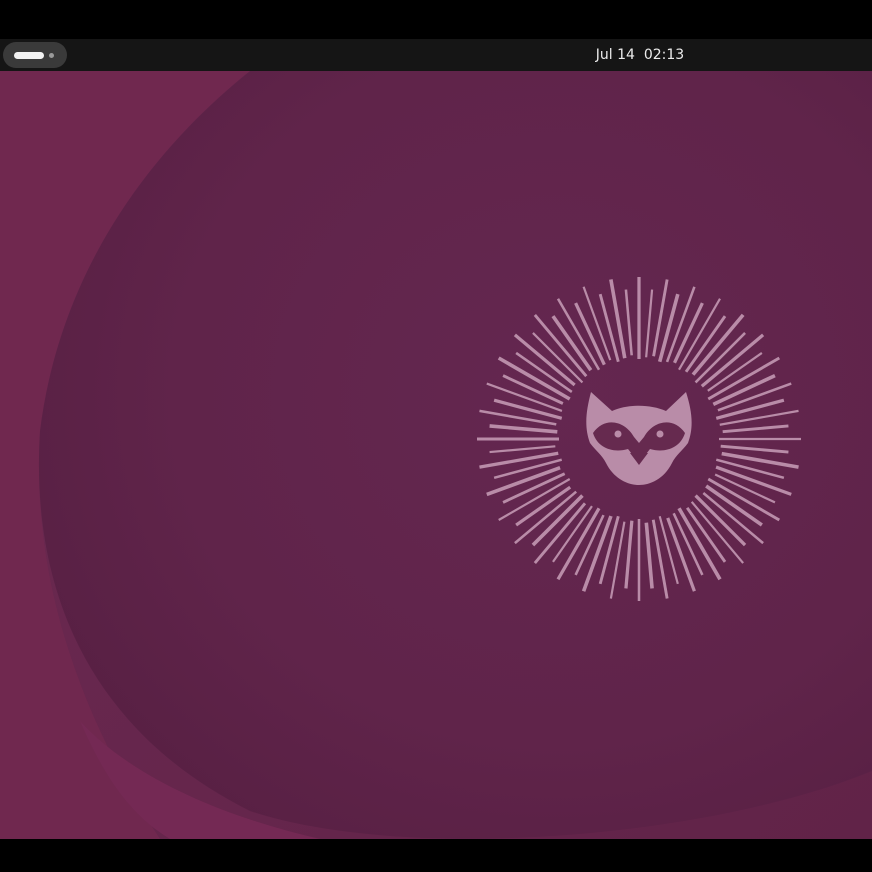 This screenshot has width=872, height=872. Describe the element at coordinates (615, 55) in the screenshot. I see `clock-date: Jul 14` at that location.